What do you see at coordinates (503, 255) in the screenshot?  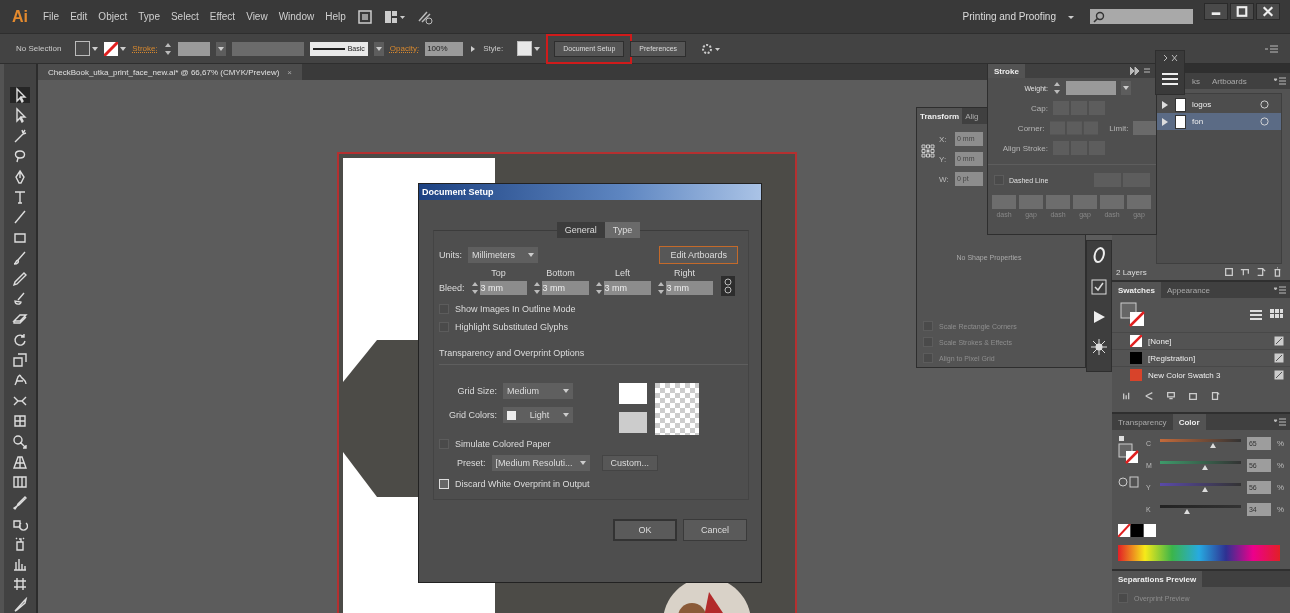 I see `units-dropdown: Millimeters` at bounding box center [503, 255].